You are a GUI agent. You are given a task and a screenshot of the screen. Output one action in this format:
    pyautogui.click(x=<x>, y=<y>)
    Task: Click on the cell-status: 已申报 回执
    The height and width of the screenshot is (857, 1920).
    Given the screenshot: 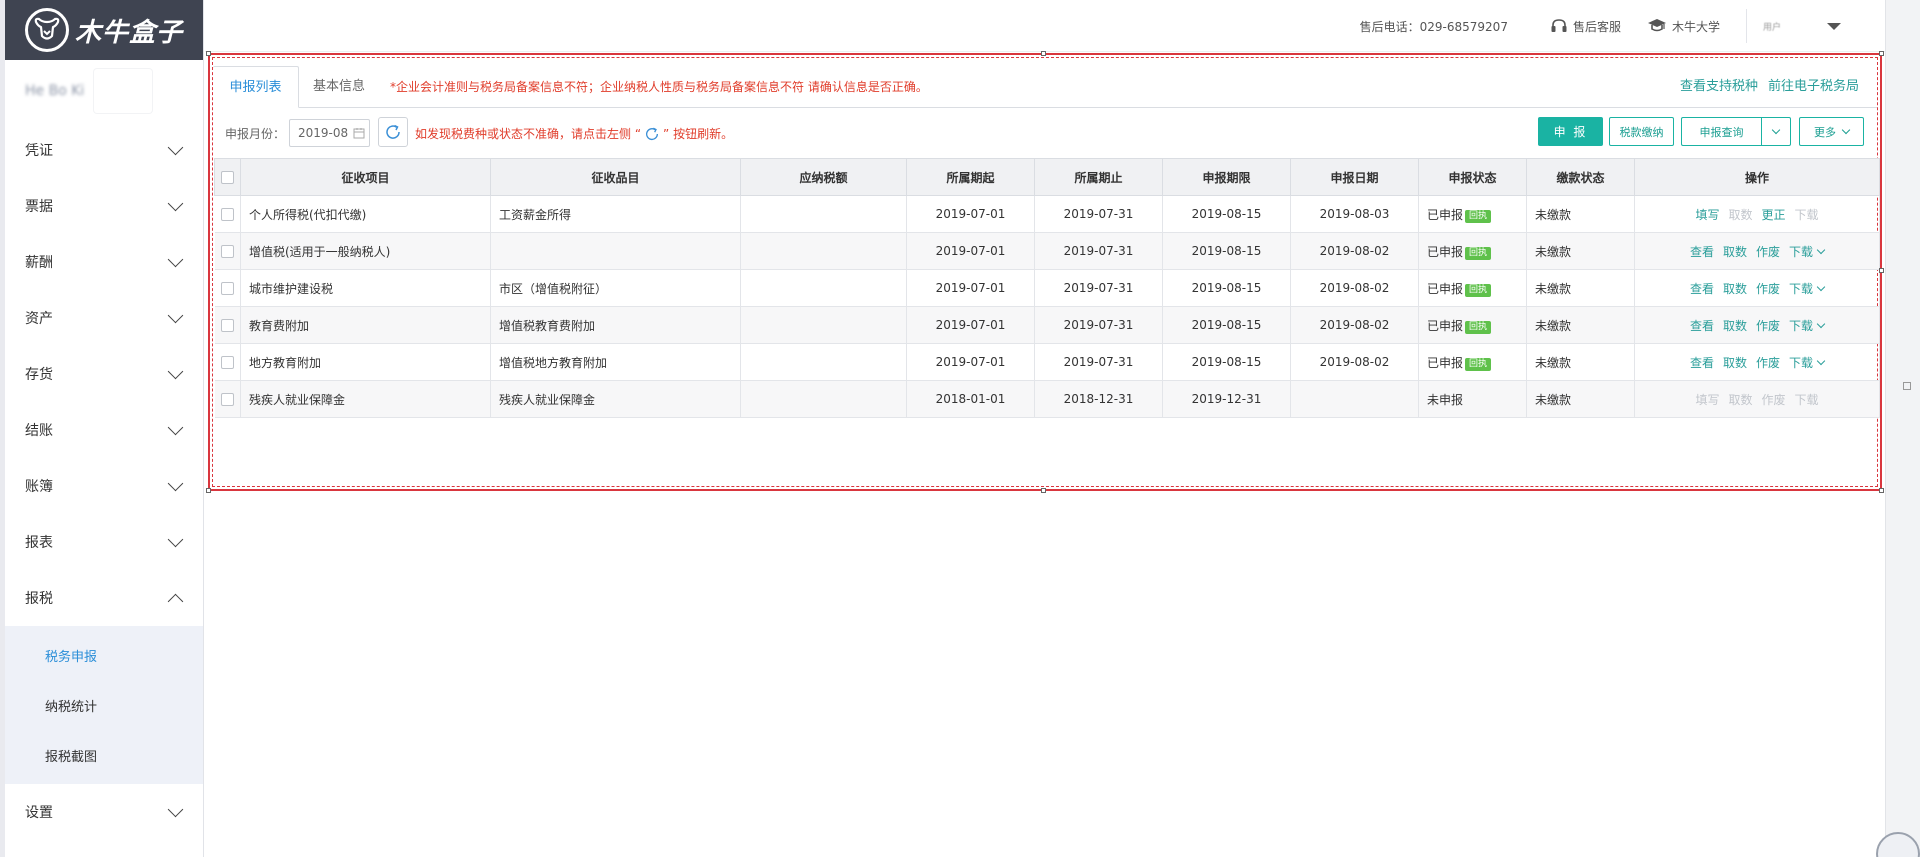 What is the action you would take?
    pyautogui.click(x=1472, y=214)
    